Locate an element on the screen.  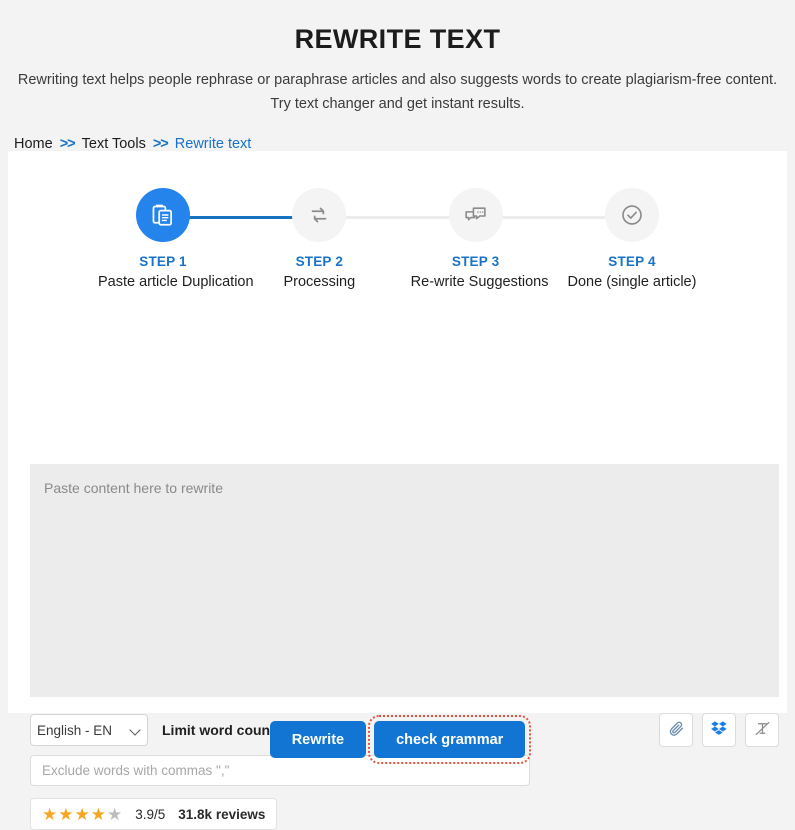
stepper-step-2-label: Processing is located at coordinates (319, 282).